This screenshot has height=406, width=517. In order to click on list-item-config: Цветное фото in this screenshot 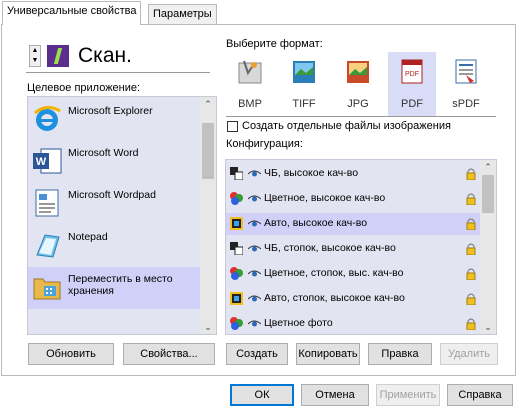, I will do `click(354, 323)`.